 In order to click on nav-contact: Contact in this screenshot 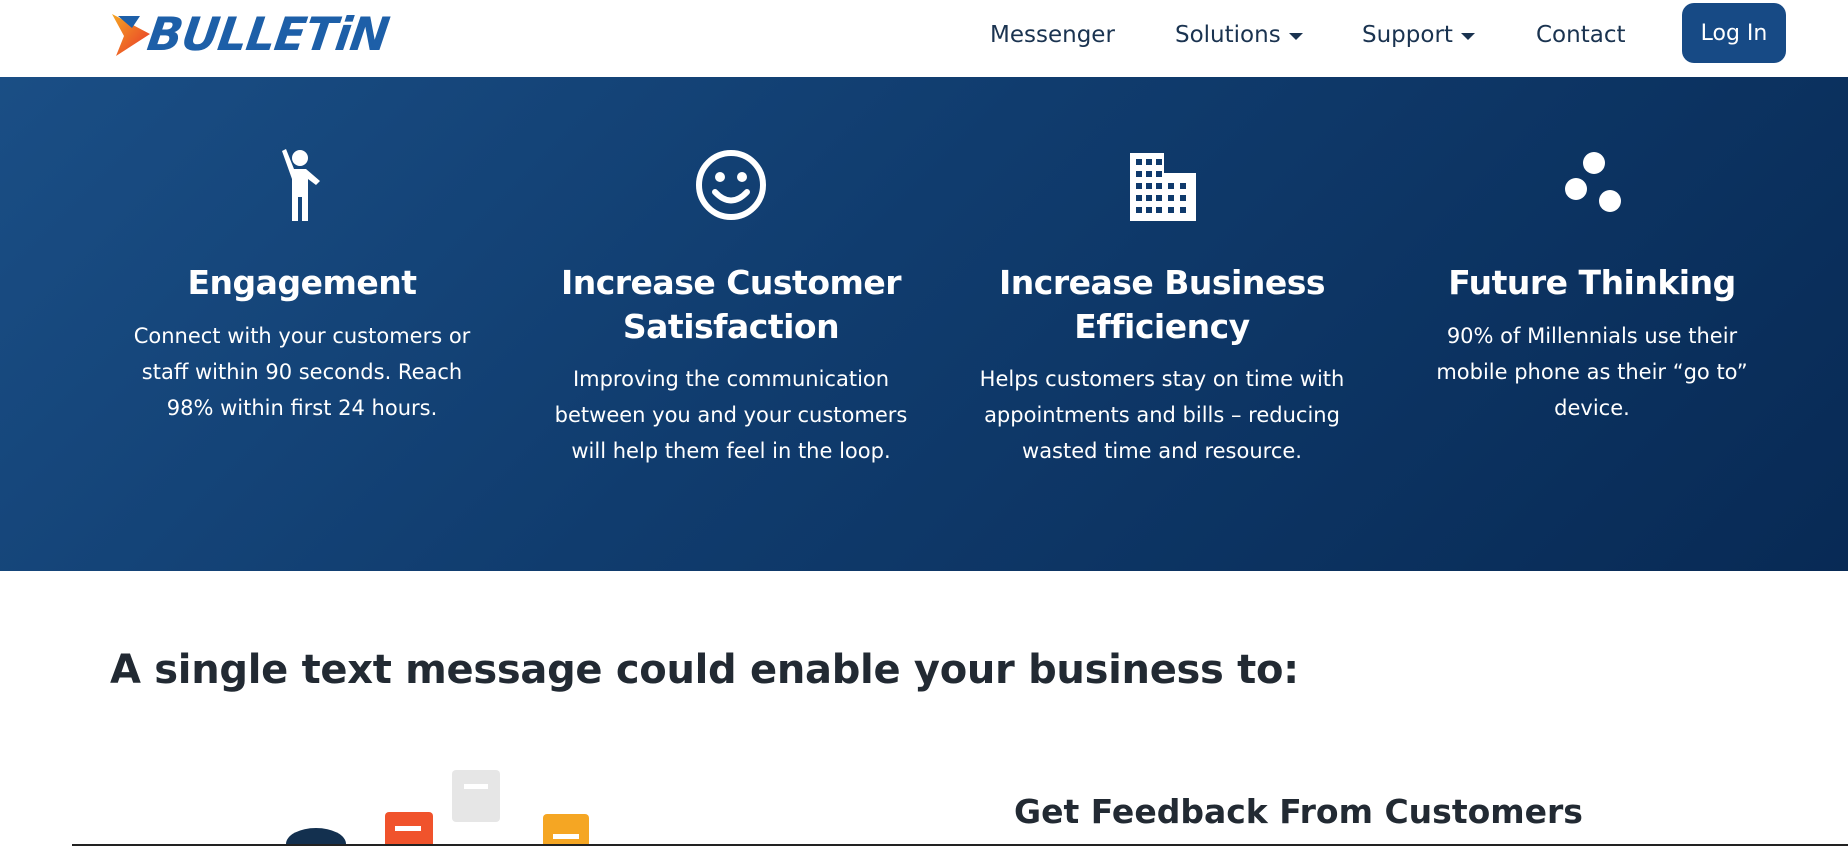, I will do `click(1580, 35)`.